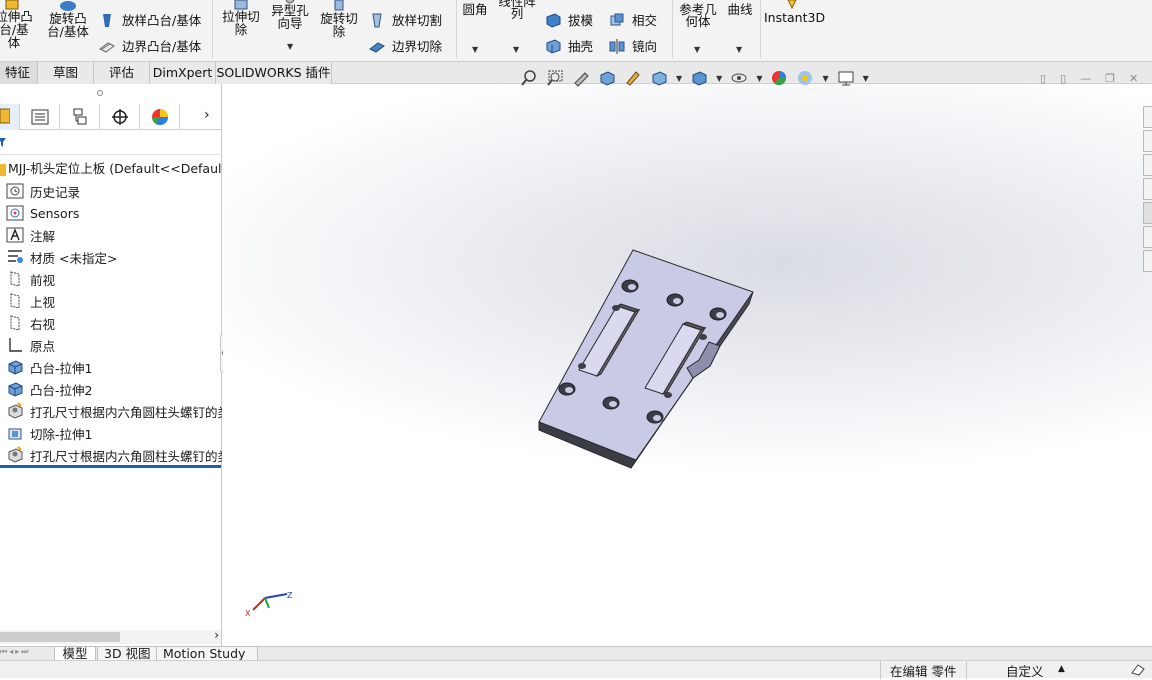 The image size is (1152, 680). What do you see at coordinates (1147, 189) in the screenshot?
I see `task-pane-file-explorer-icon` at bounding box center [1147, 189].